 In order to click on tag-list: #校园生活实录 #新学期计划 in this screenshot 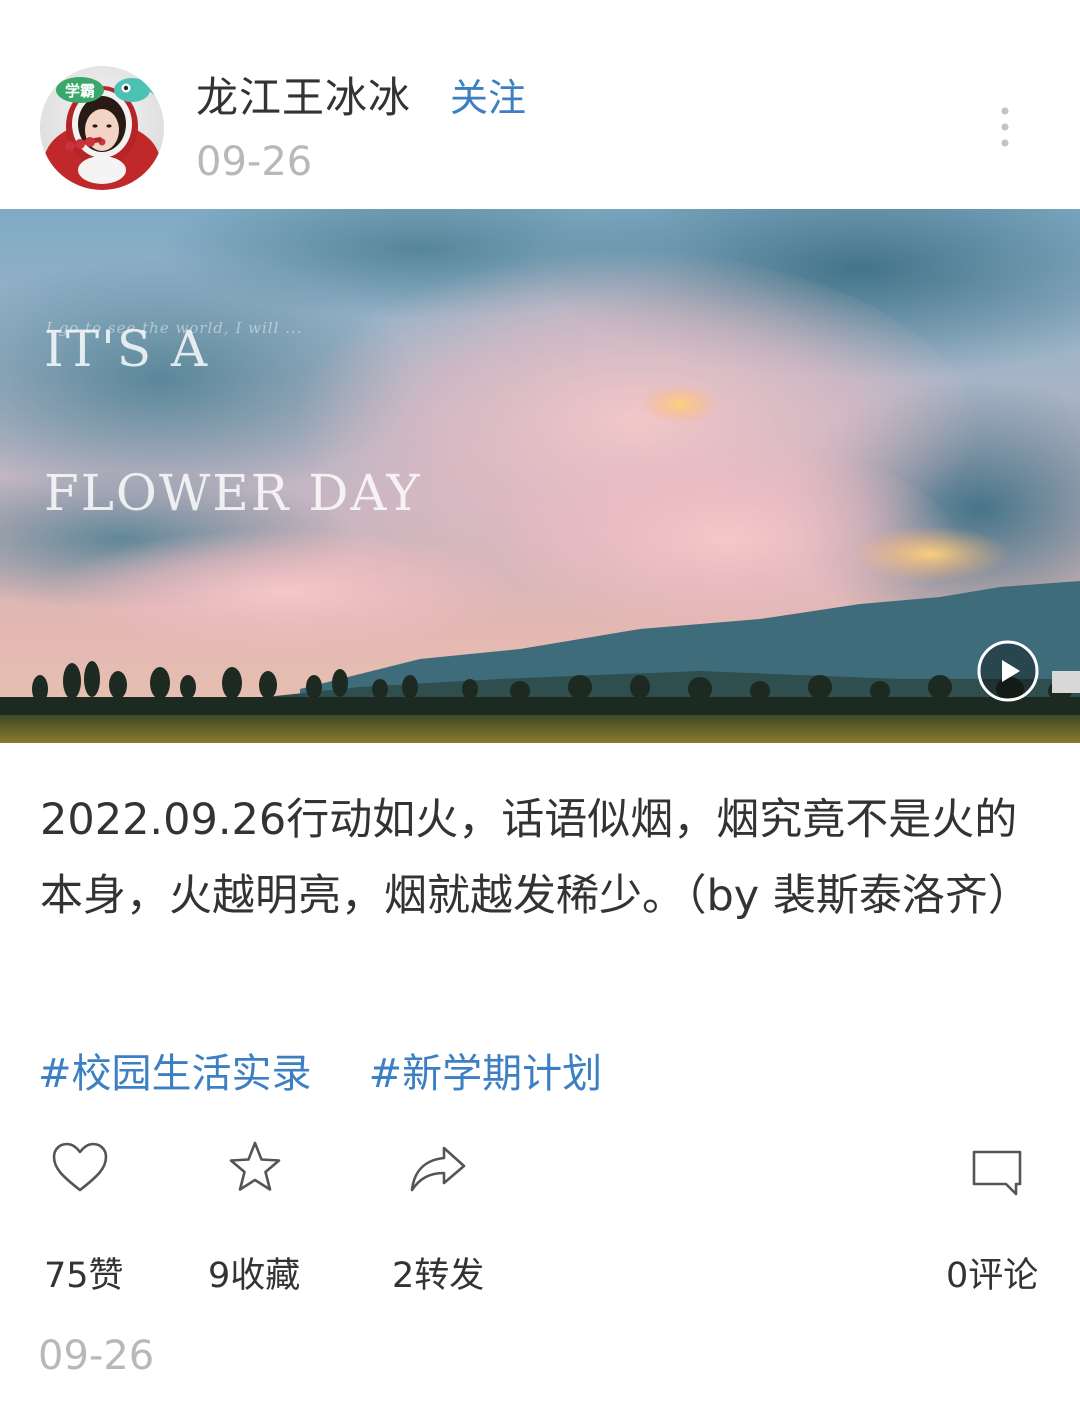, I will do `click(346, 1074)`.